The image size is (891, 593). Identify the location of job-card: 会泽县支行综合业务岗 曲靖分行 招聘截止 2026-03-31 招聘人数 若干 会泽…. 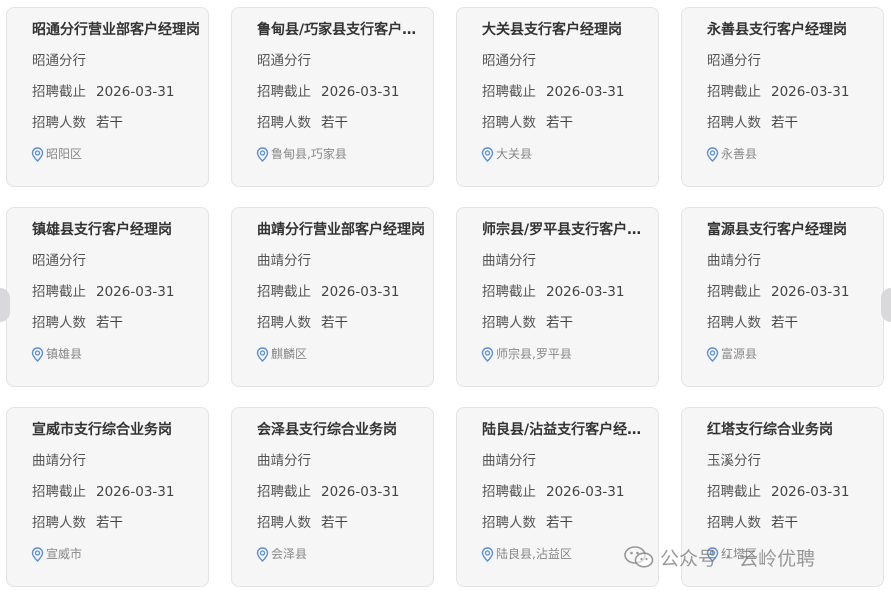
(332, 497).